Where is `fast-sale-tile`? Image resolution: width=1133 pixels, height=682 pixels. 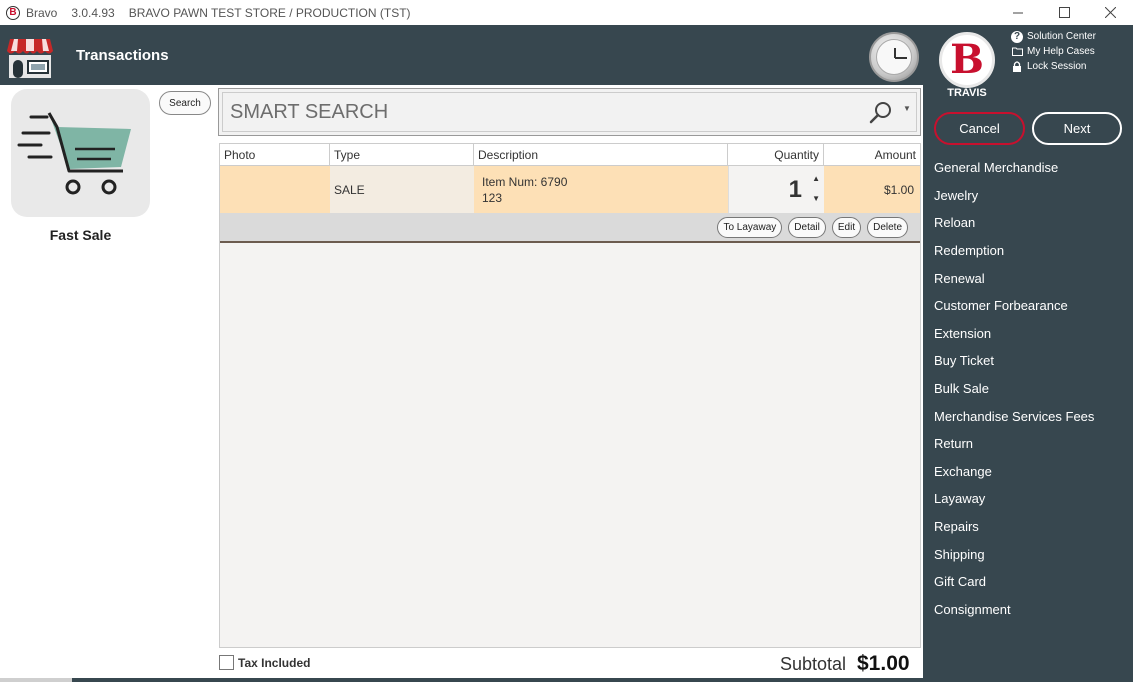 fast-sale-tile is located at coordinates (80, 153).